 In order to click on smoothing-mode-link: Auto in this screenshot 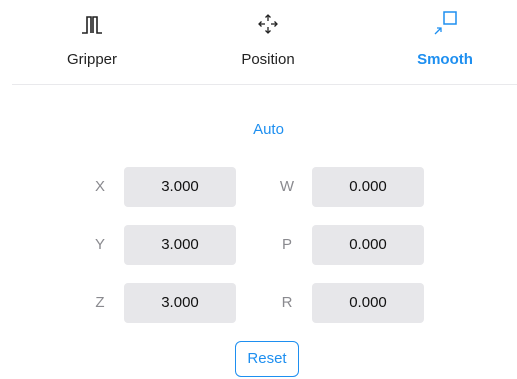, I will do `click(258, 129)`.